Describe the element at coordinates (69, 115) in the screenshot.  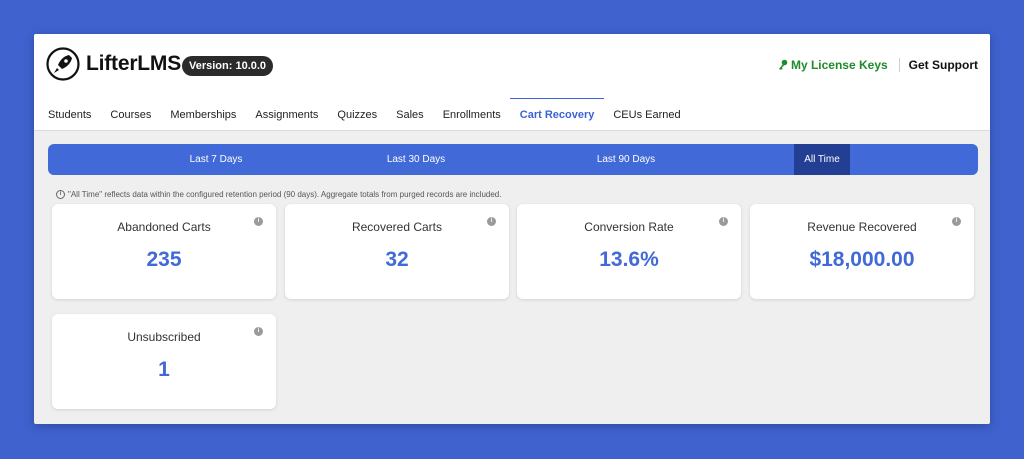
I see `tab-students: Students` at that location.